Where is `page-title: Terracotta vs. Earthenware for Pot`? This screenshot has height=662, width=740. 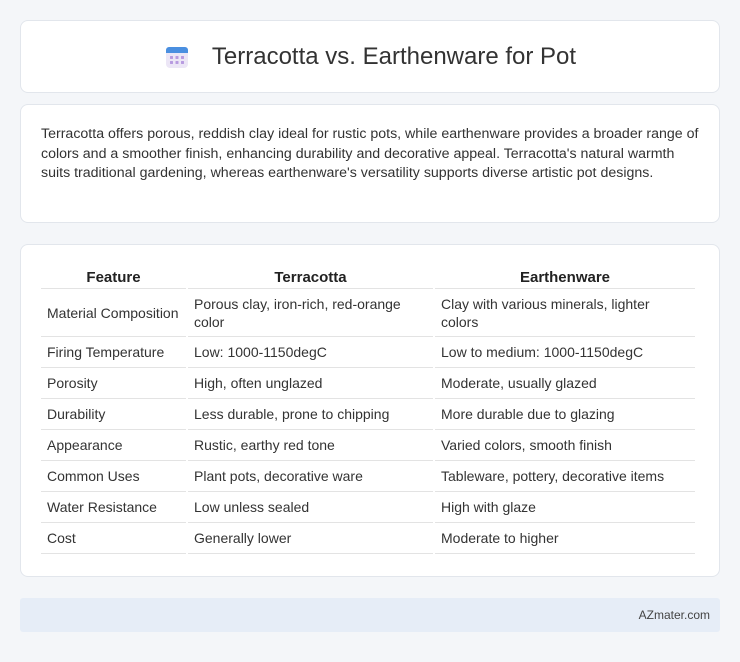
page-title: Terracotta vs. Earthenware for Pot is located at coordinates (394, 56).